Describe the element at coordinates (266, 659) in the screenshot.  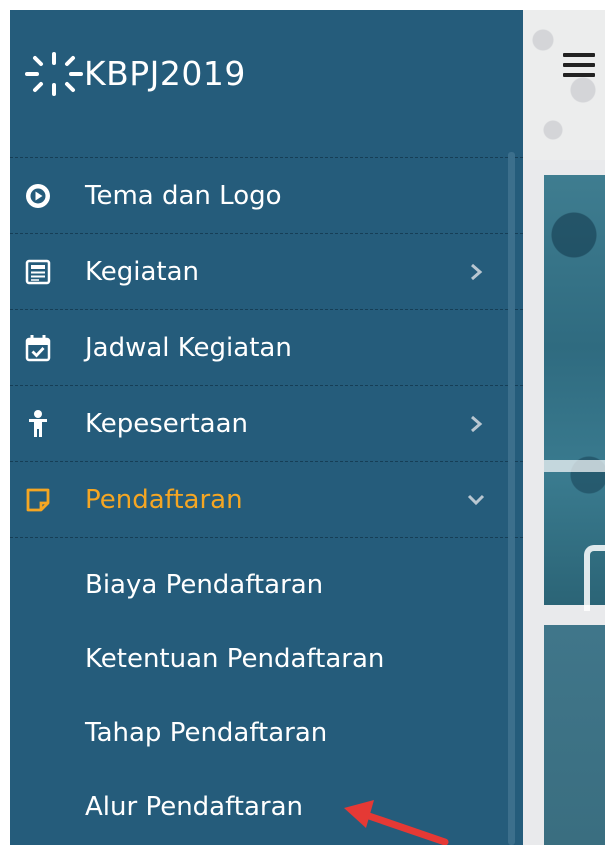
I see `submenu-item-ketentuan-pendaftaran: Ketentuan Pendaftaran` at that location.